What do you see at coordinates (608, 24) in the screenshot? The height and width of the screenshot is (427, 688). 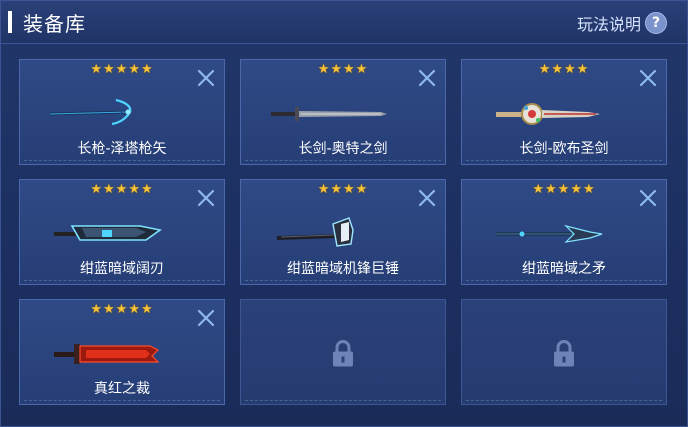 I see `help-label: 玩法说明` at bounding box center [608, 24].